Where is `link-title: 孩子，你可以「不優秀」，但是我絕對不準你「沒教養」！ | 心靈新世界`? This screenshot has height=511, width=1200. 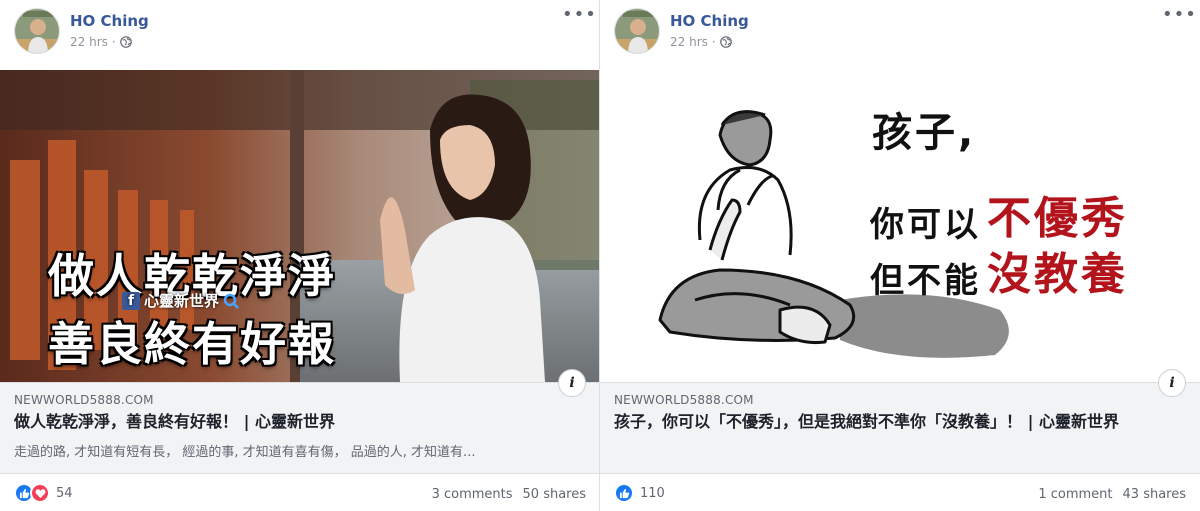 link-title: 孩子，你可以「不優秀」，但是我絕對不準你「沒教養」！ | 心靈新世界 is located at coordinates (899, 422).